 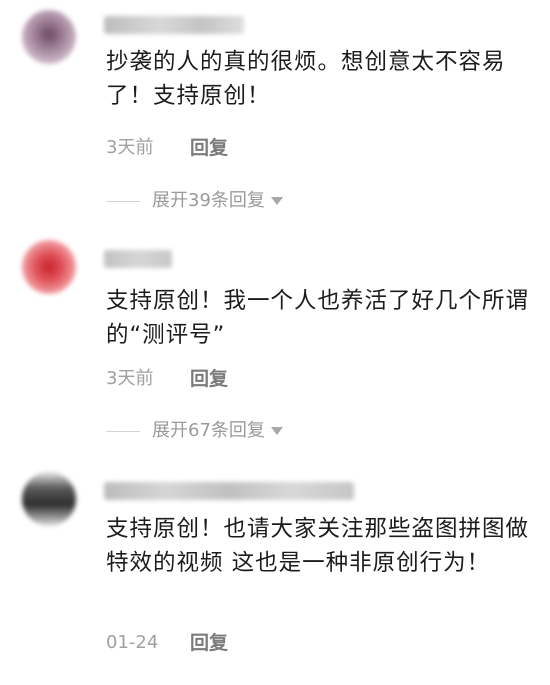 I want to click on comment-text: 抄袭的人的真的很烦。想创意太不容易了！支持原创！, so click(x=306, y=79).